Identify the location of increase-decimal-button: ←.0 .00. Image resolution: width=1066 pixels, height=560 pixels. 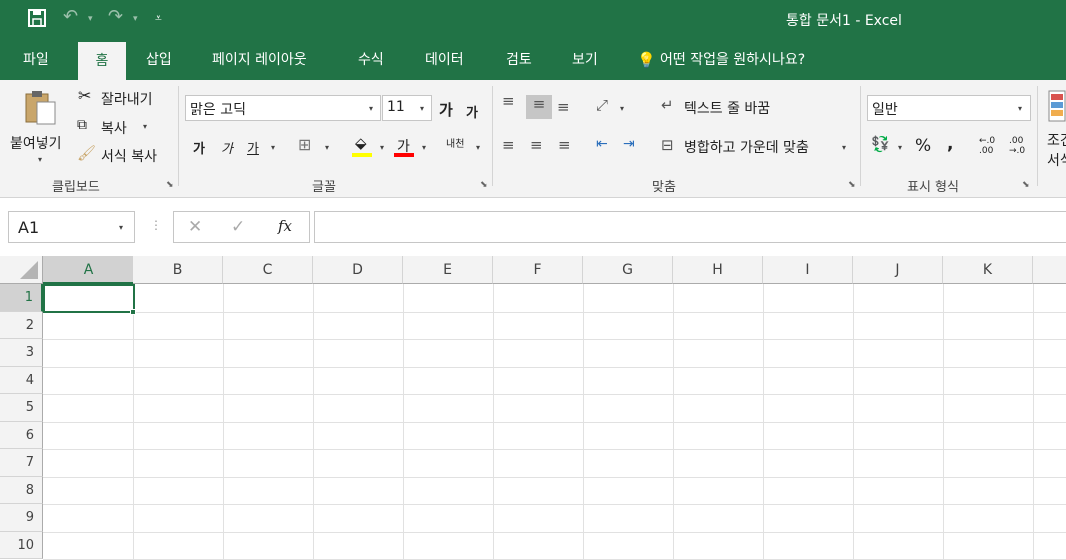
(987, 146).